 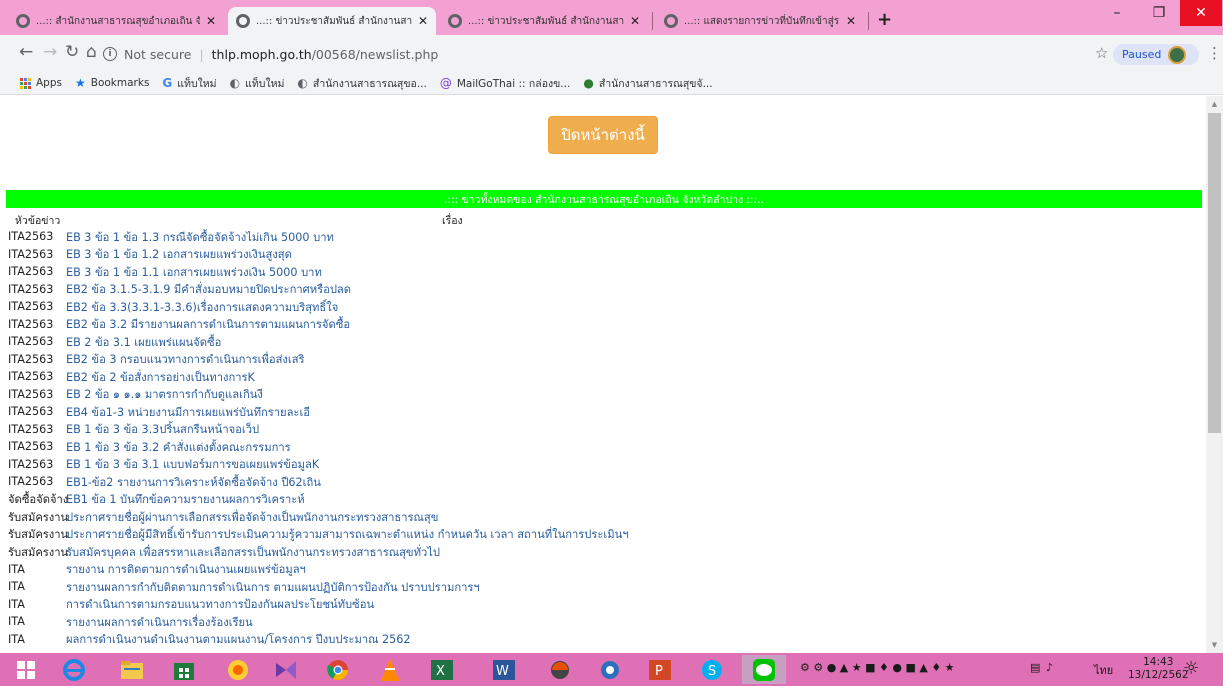 I want to click on browser-tab: ...:: ข่าวประชาสัมพันธ์ สำนักงานสาธา ✕, so click(x=544, y=21).